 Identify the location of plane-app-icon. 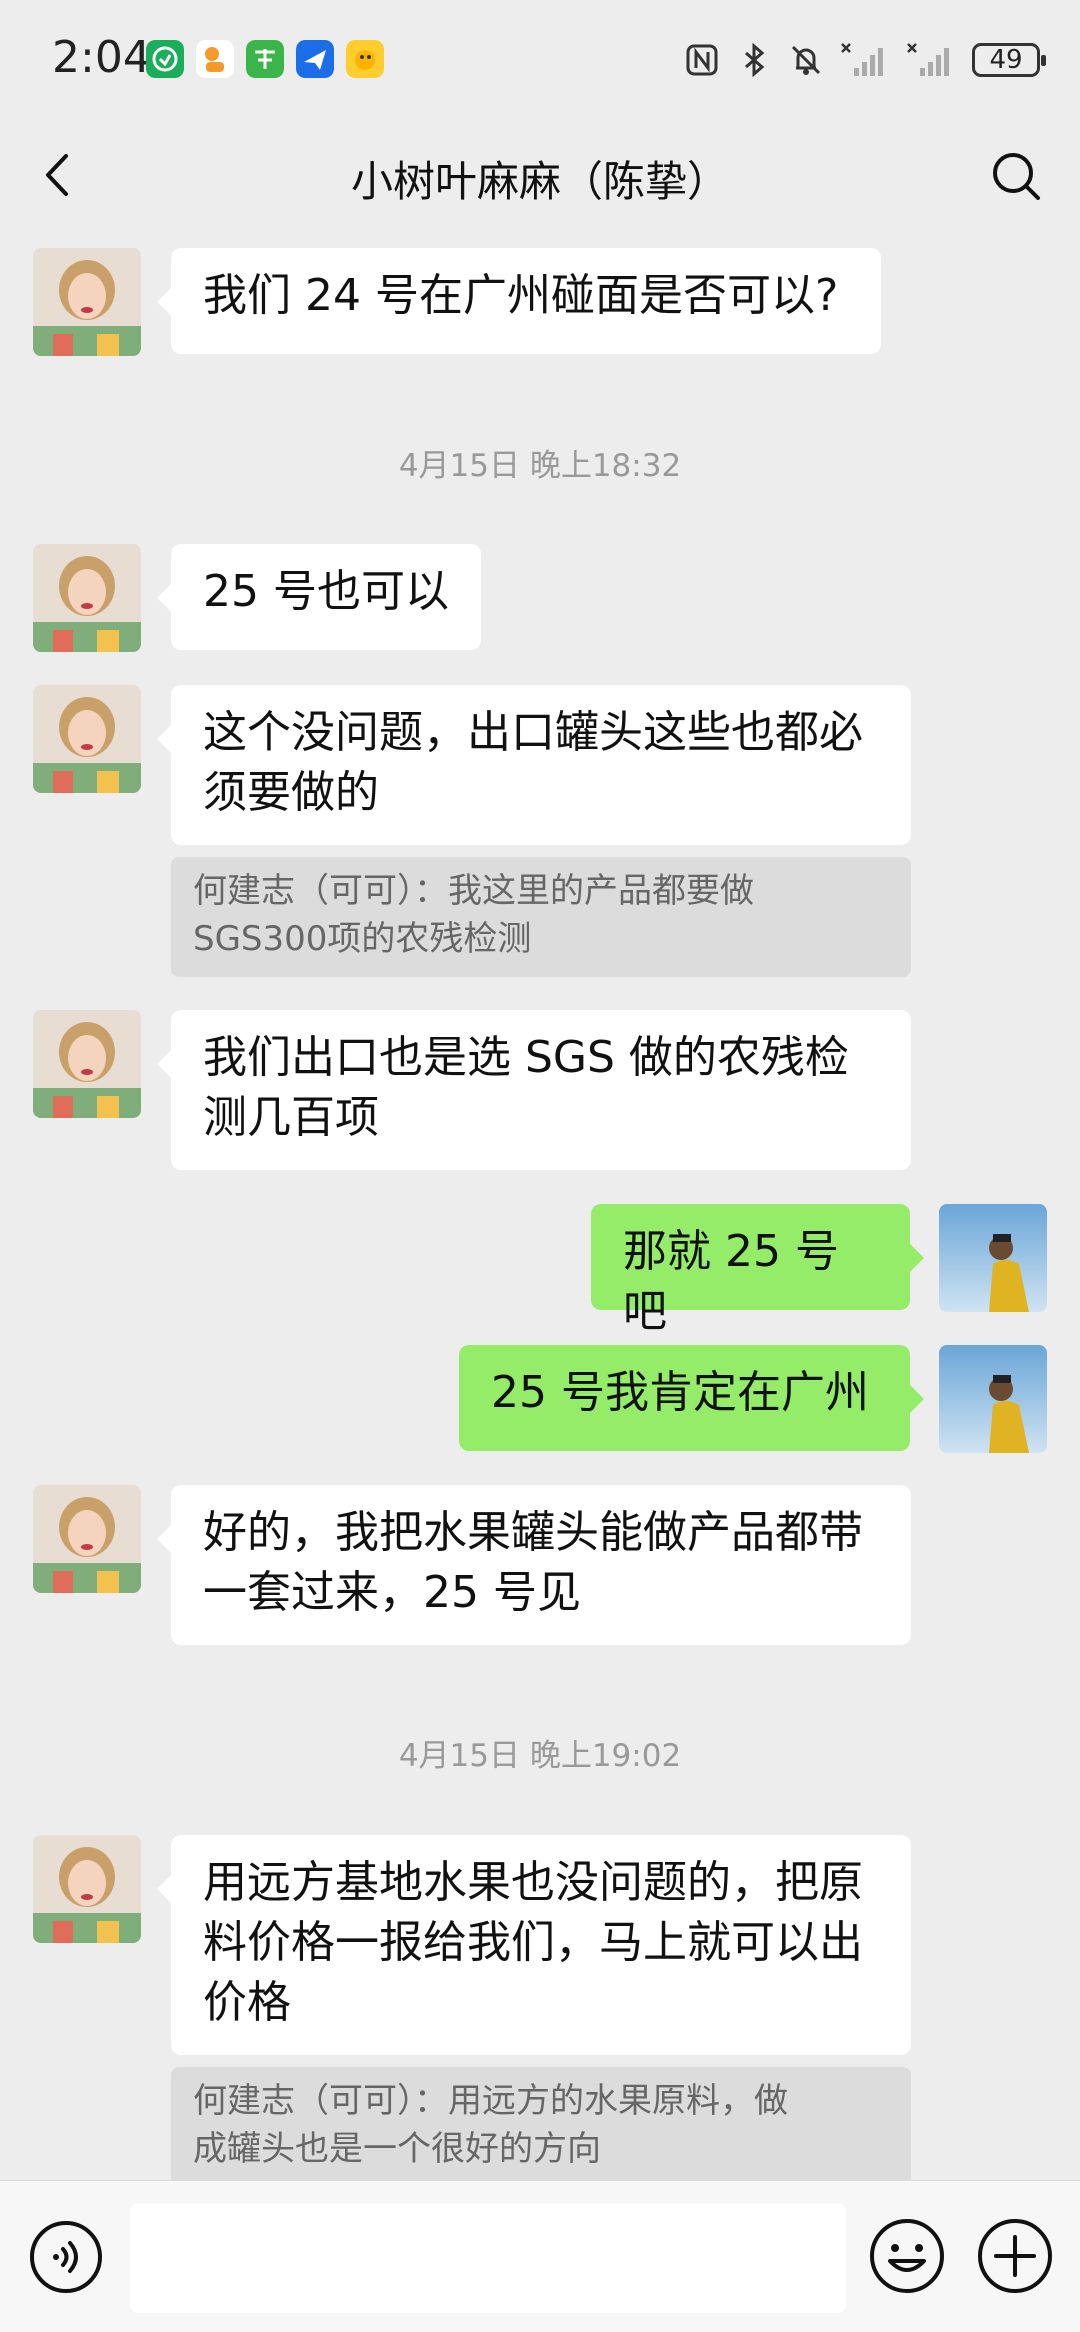
(315, 59).